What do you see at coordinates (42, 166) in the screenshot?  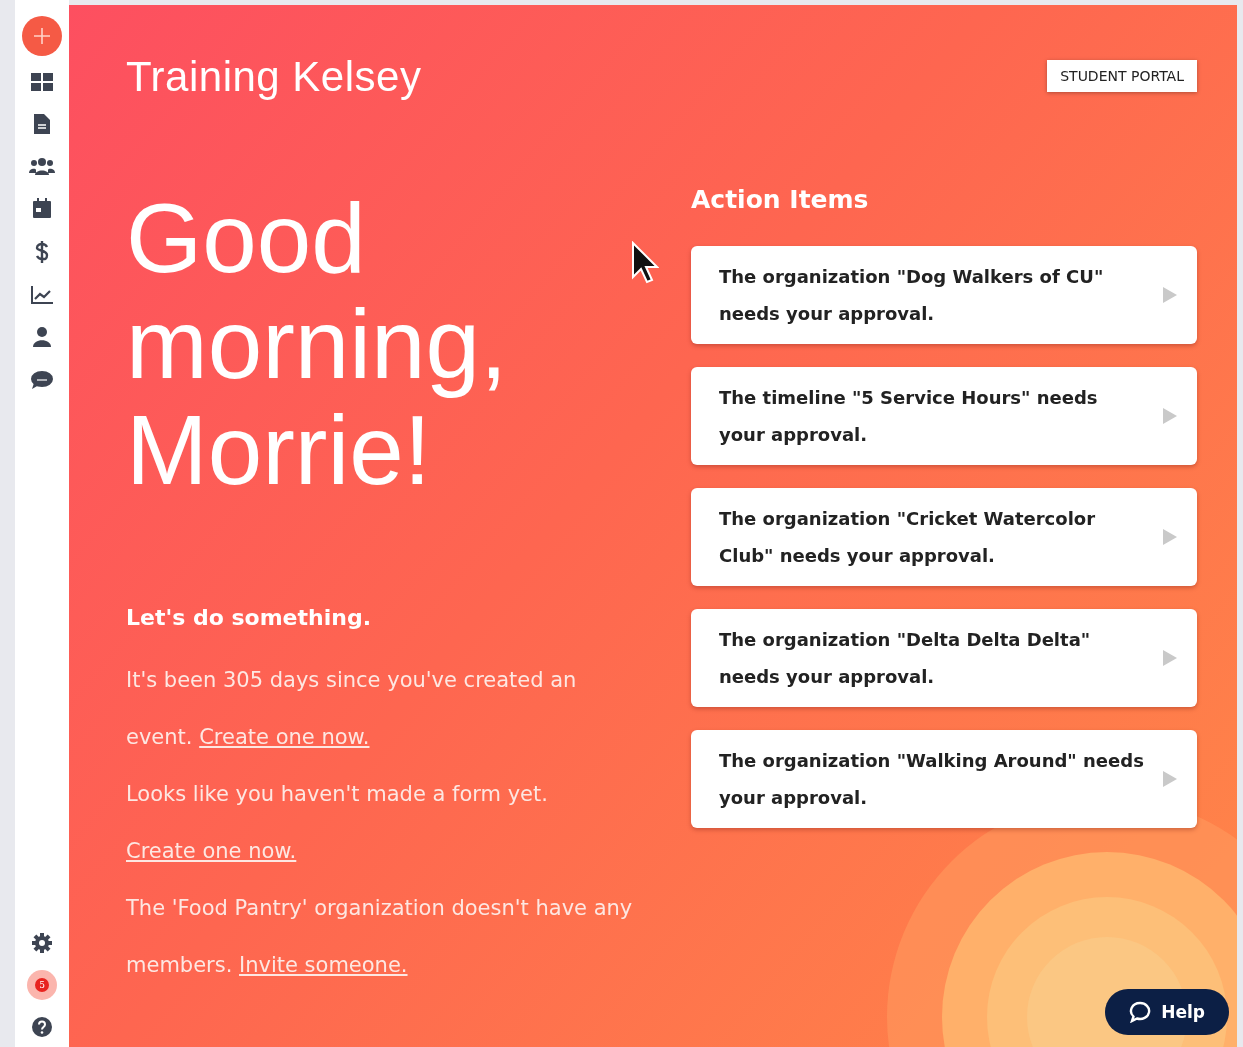 I see `people-group-icon` at bounding box center [42, 166].